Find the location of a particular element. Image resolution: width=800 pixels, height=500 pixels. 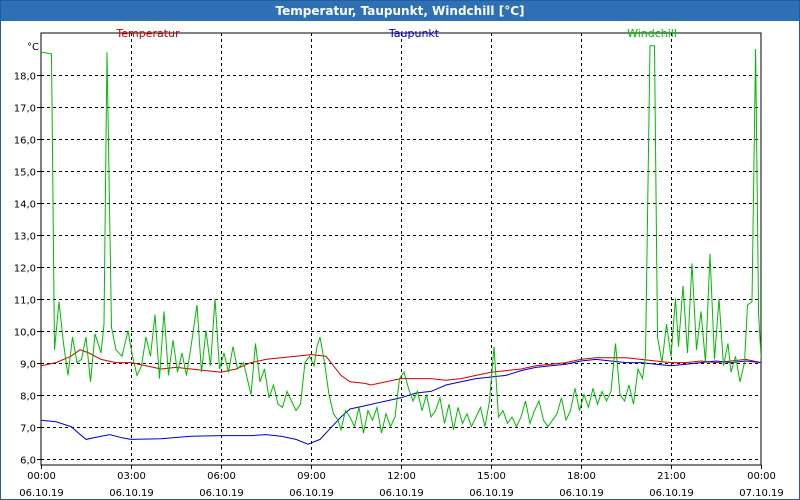

x-tick-time: 09:00 is located at coordinates (311, 476).